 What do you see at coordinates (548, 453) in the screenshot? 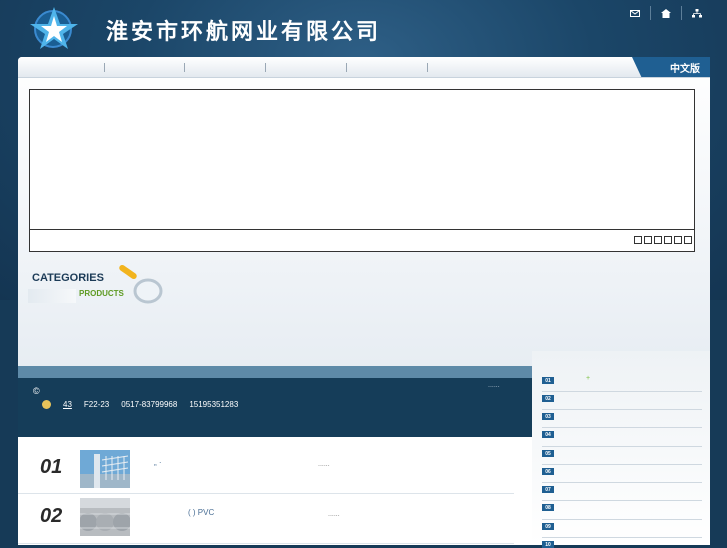
I see `sidebar-number-05: 05` at bounding box center [548, 453].